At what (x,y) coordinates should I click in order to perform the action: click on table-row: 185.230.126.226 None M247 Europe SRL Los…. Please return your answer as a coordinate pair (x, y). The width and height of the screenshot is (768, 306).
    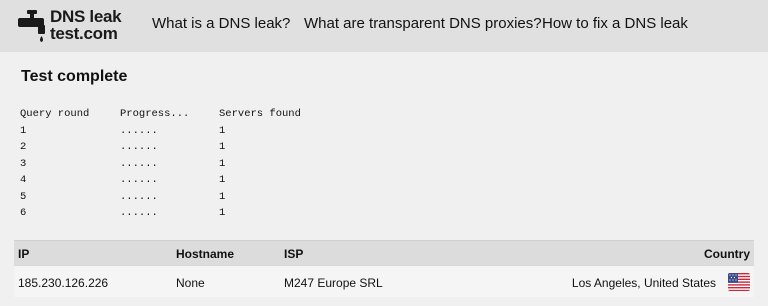
    Looking at the image, I should click on (384, 281).